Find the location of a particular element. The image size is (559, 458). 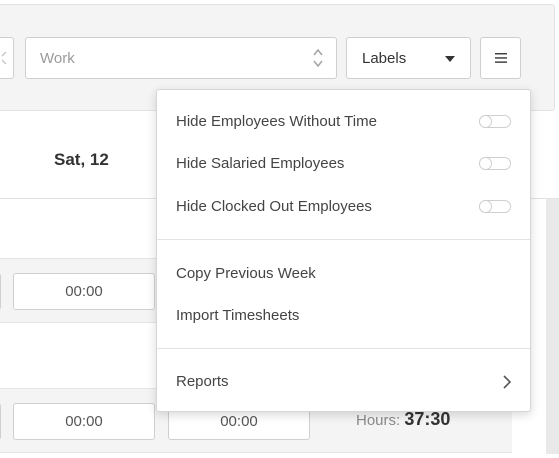

menu-item-reports: Reports is located at coordinates (343, 381).